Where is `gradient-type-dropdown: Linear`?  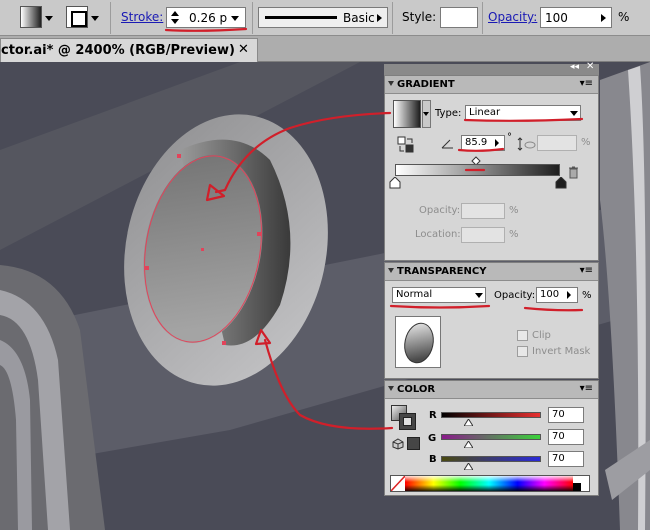 gradient-type-dropdown: Linear is located at coordinates (523, 113).